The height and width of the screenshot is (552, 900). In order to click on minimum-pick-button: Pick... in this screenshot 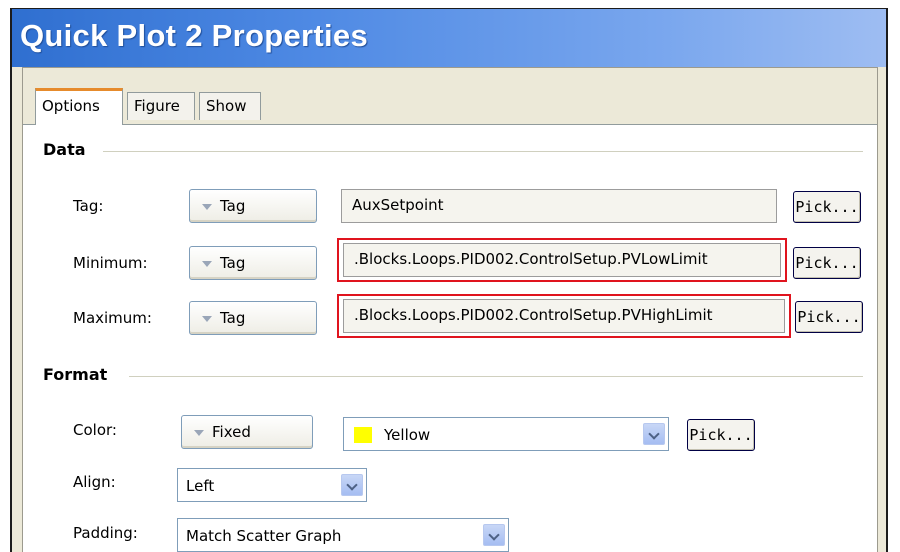, I will do `click(827, 263)`.